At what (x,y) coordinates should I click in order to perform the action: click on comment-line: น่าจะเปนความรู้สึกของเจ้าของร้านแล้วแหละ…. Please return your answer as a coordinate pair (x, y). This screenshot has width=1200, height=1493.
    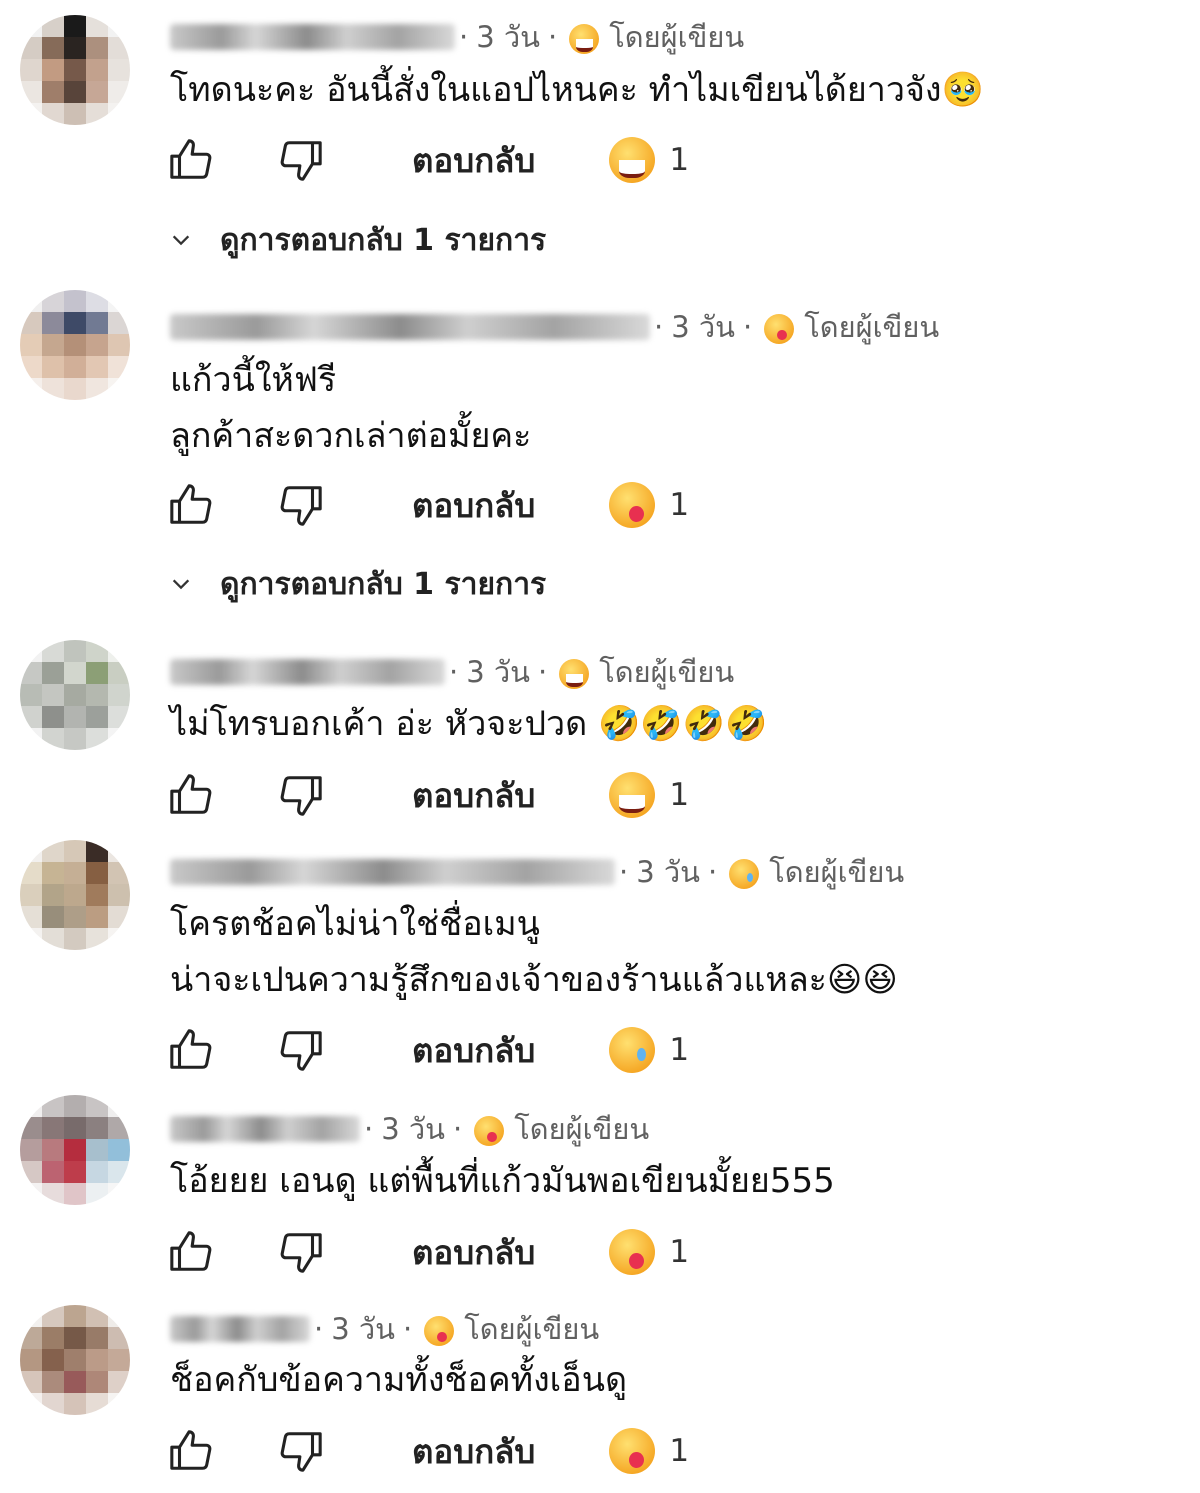
    Looking at the image, I should click on (534, 980).